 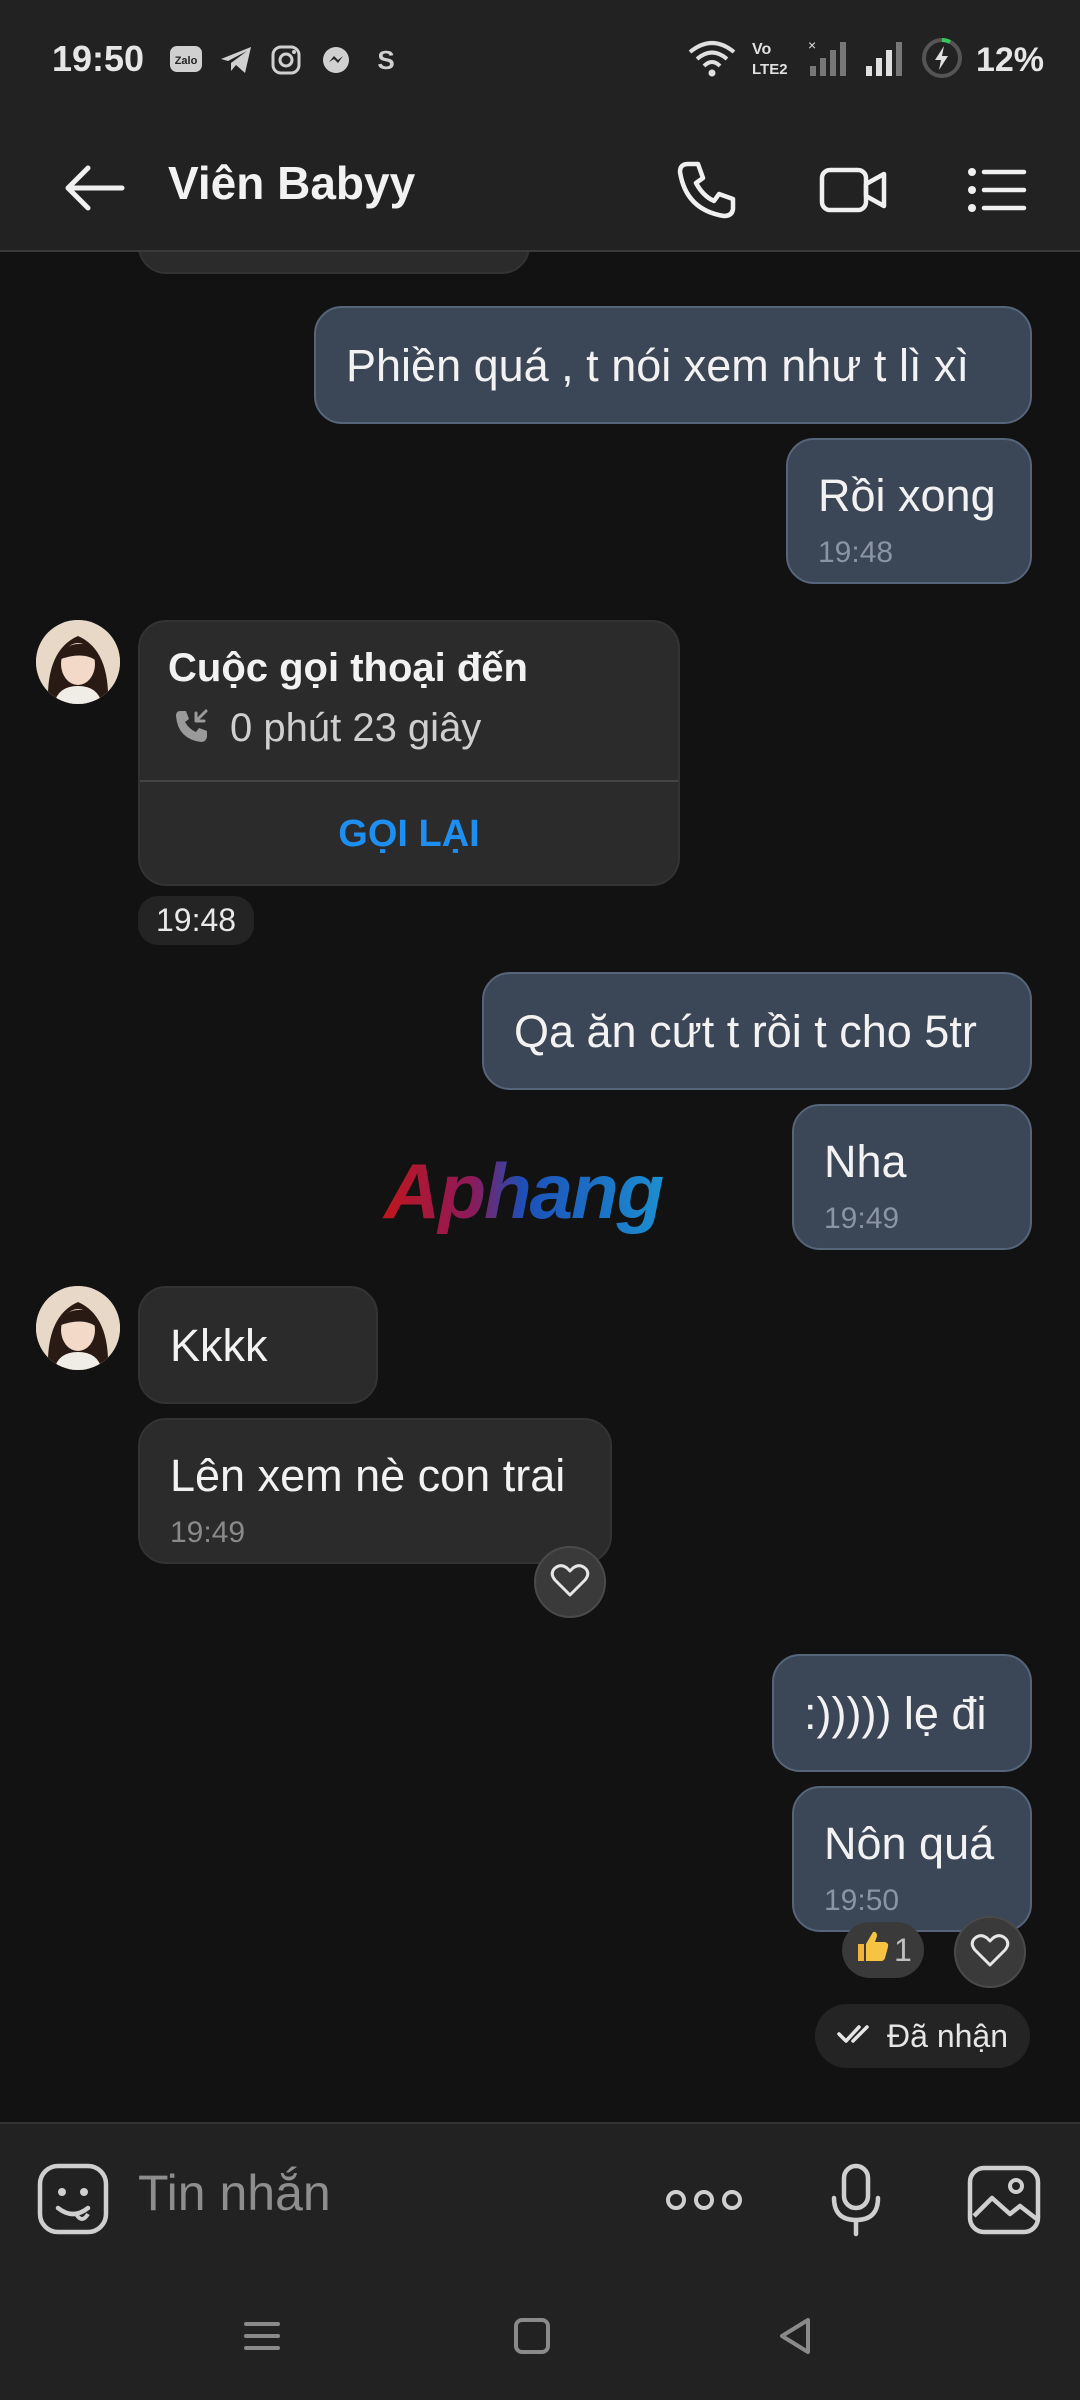 What do you see at coordinates (657, 365) in the screenshot?
I see `message-text: Phiền quá , t nói xem như t lì xì` at bounding box center [657, 365].